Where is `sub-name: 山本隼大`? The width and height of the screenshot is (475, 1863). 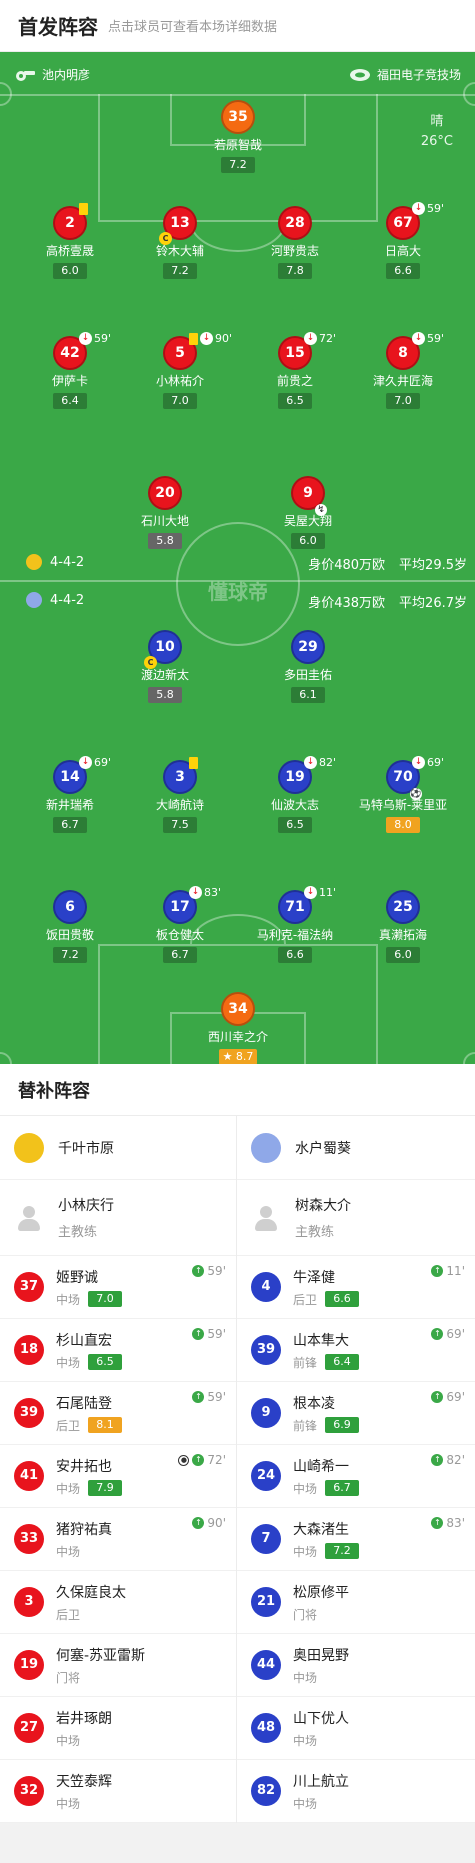 sub-name: 山本隼大 is located at coordinates (321, 1340).